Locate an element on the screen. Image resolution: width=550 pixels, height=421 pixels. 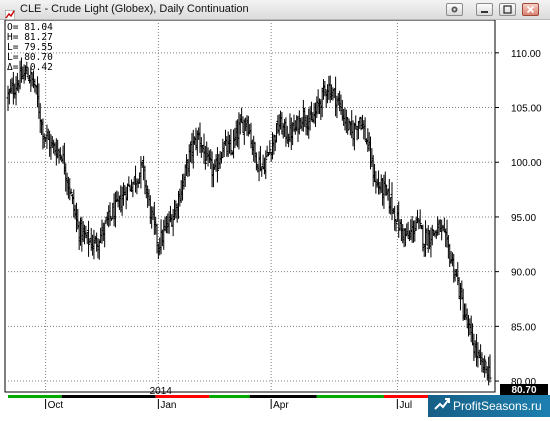
ohlc-change: Δ= -0.42 is located at coordinates (30, 67).